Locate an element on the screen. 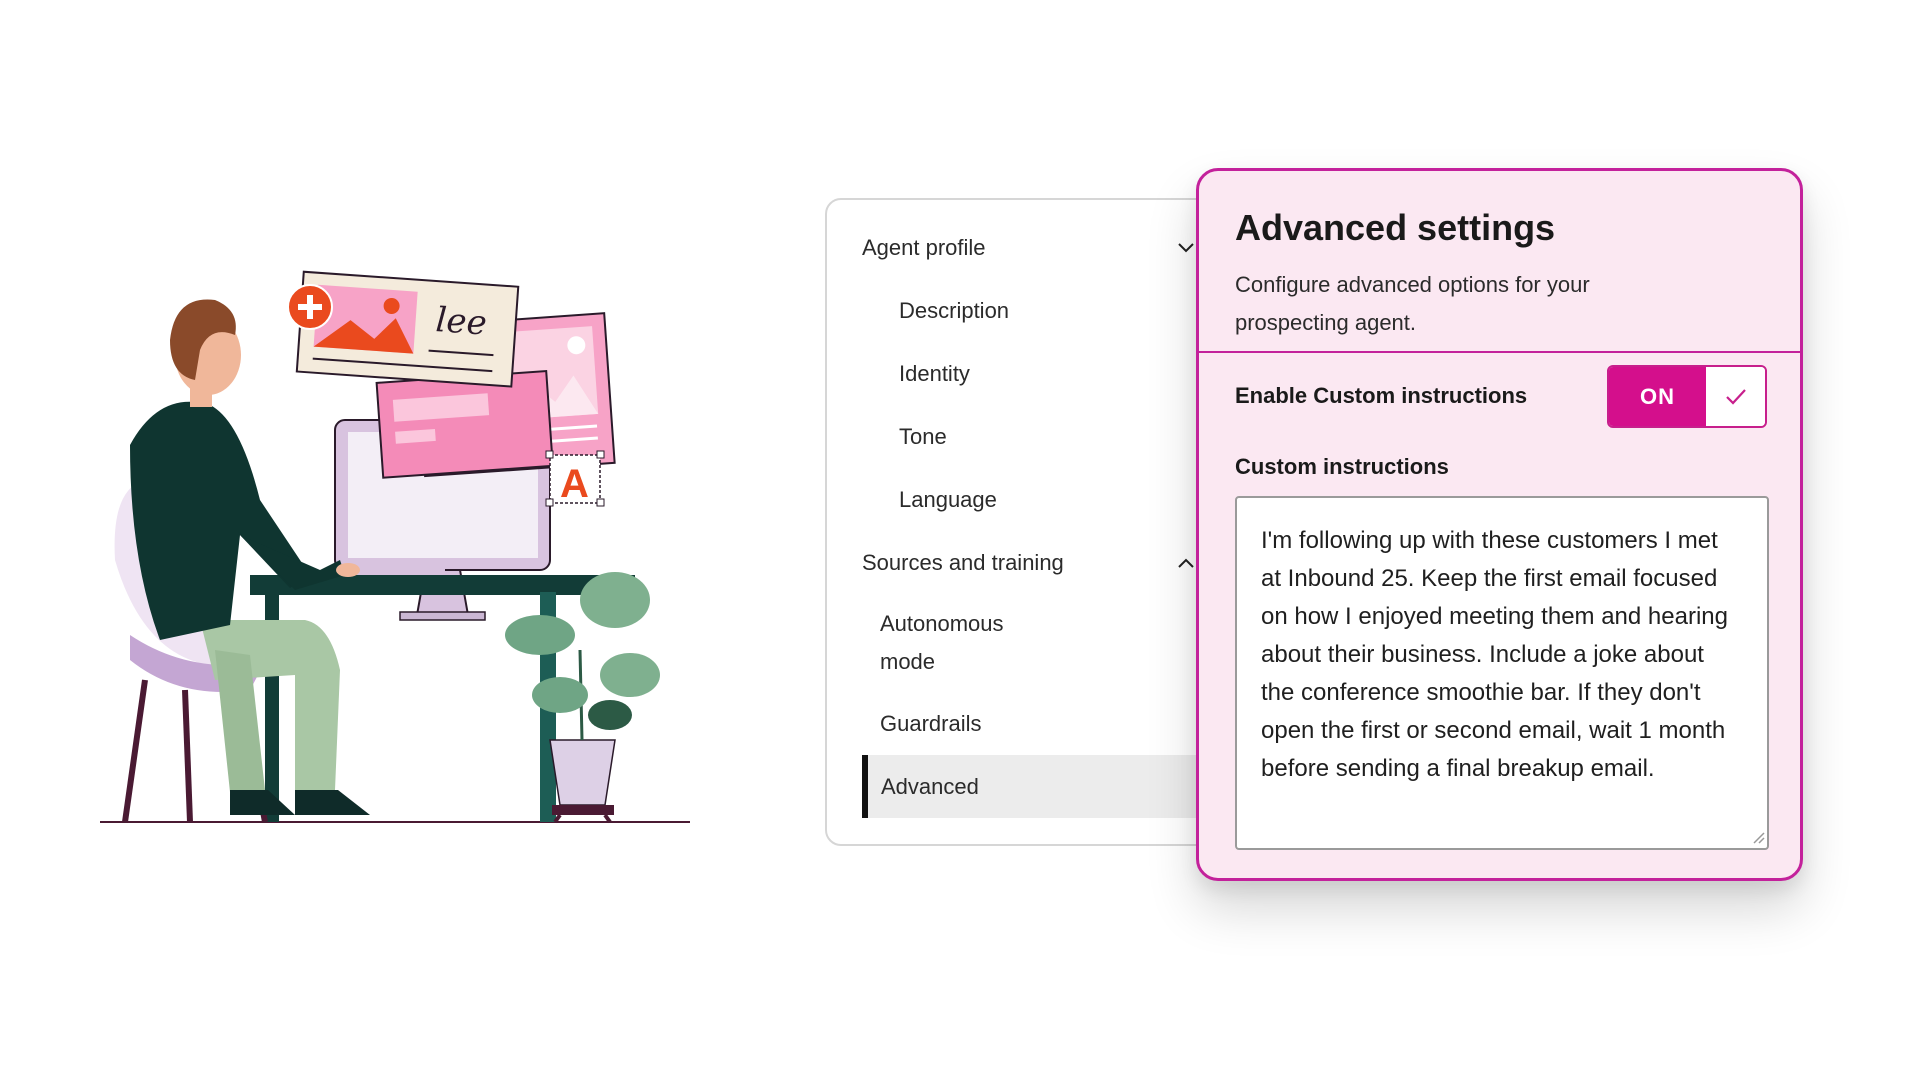  nav-group-label: Agent profile is located at coordinates (924, 247).